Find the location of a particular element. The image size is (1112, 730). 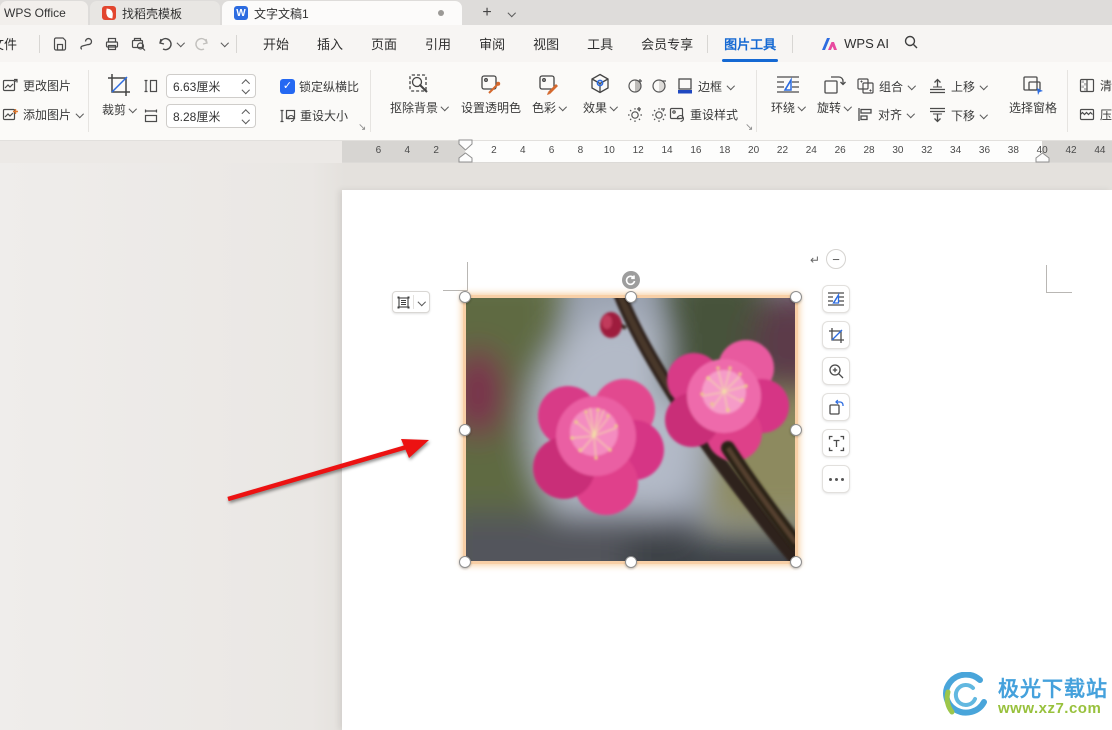

decrease-contrast-icon is located at coordinates (659, 87).